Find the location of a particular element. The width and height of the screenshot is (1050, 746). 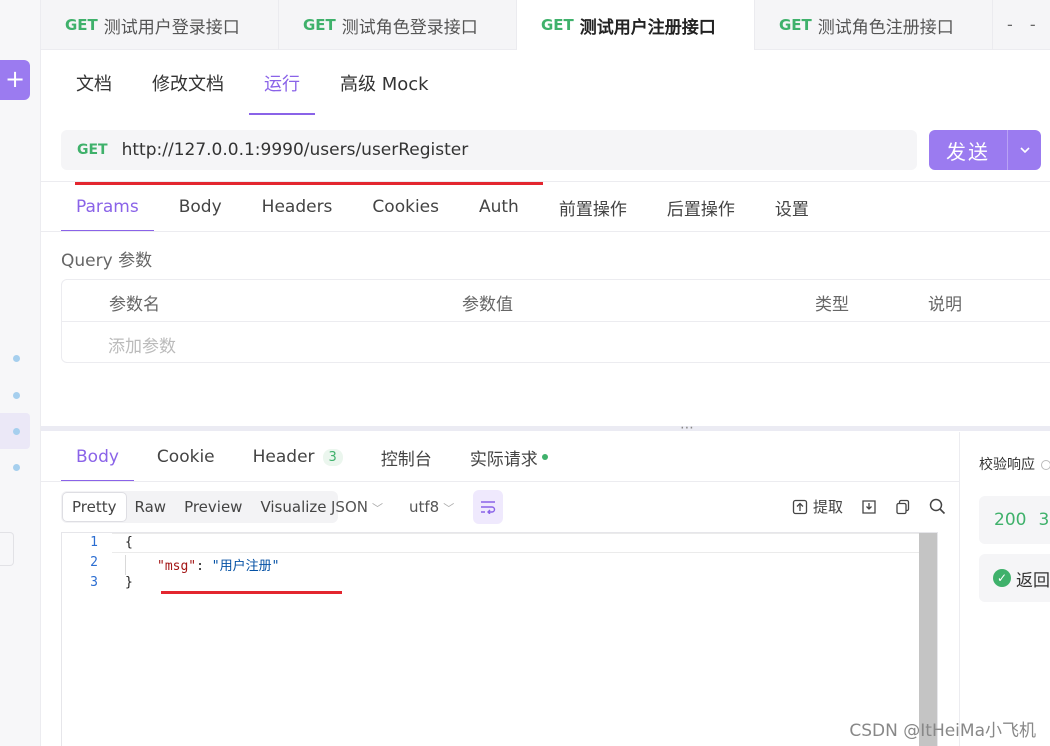

tab-title: 测试用户注册接口 is located at coordinates (647, 27).